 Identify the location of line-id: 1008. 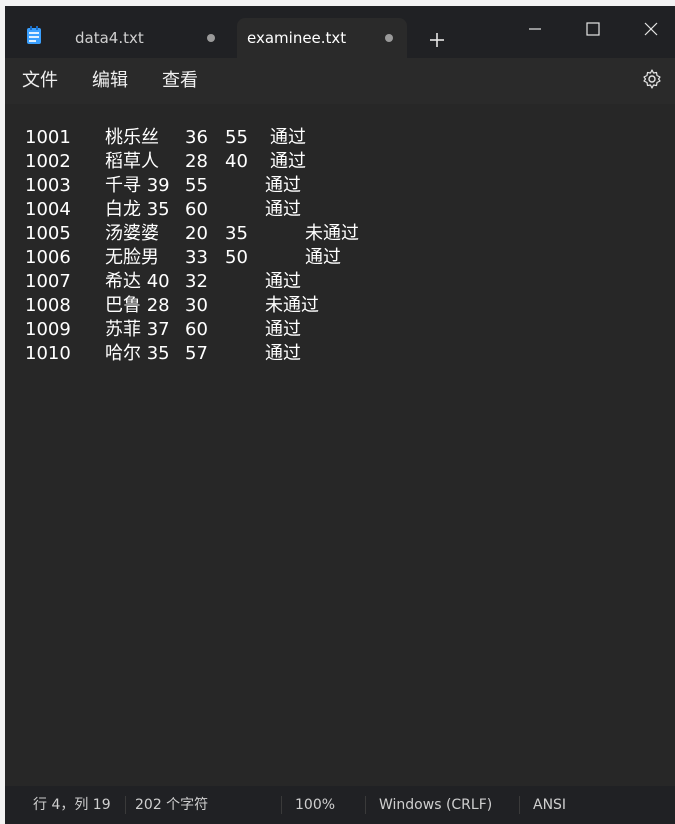
(48, 305).